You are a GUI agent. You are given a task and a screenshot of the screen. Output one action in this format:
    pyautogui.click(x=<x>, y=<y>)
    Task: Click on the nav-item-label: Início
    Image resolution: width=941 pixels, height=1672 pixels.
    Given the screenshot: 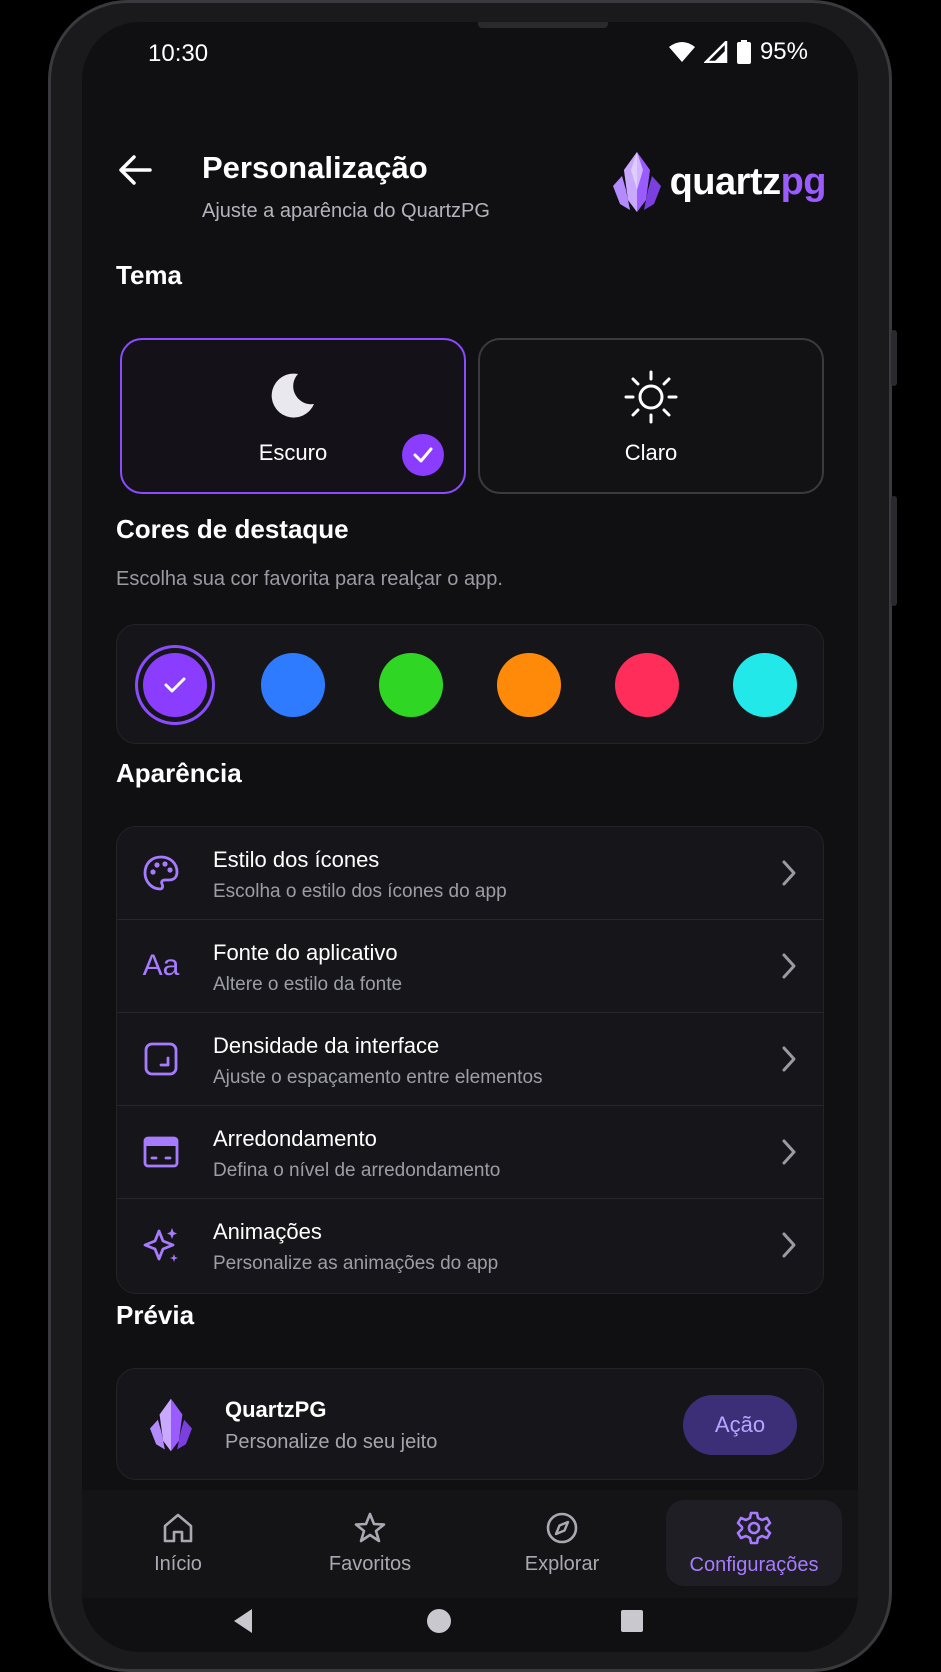 What is the action you would take?
    pyautogui.click(x=178, y=1563)
    